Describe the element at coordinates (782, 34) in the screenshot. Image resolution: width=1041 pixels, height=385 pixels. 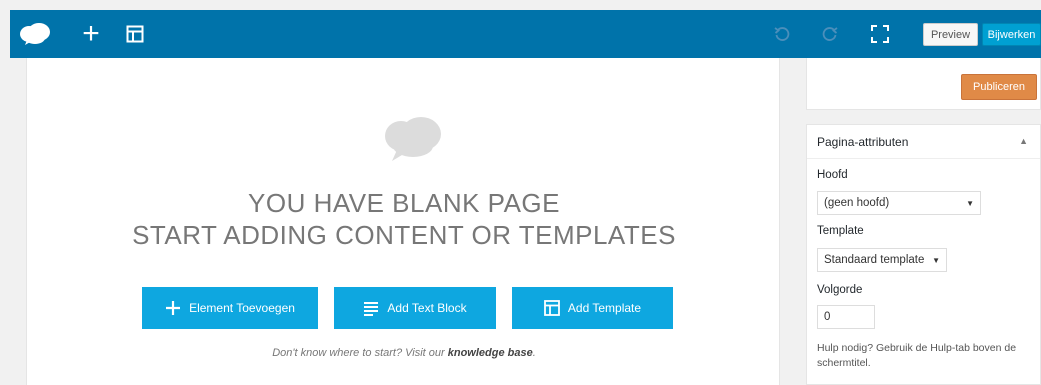
I see `undo-icon` at that location.